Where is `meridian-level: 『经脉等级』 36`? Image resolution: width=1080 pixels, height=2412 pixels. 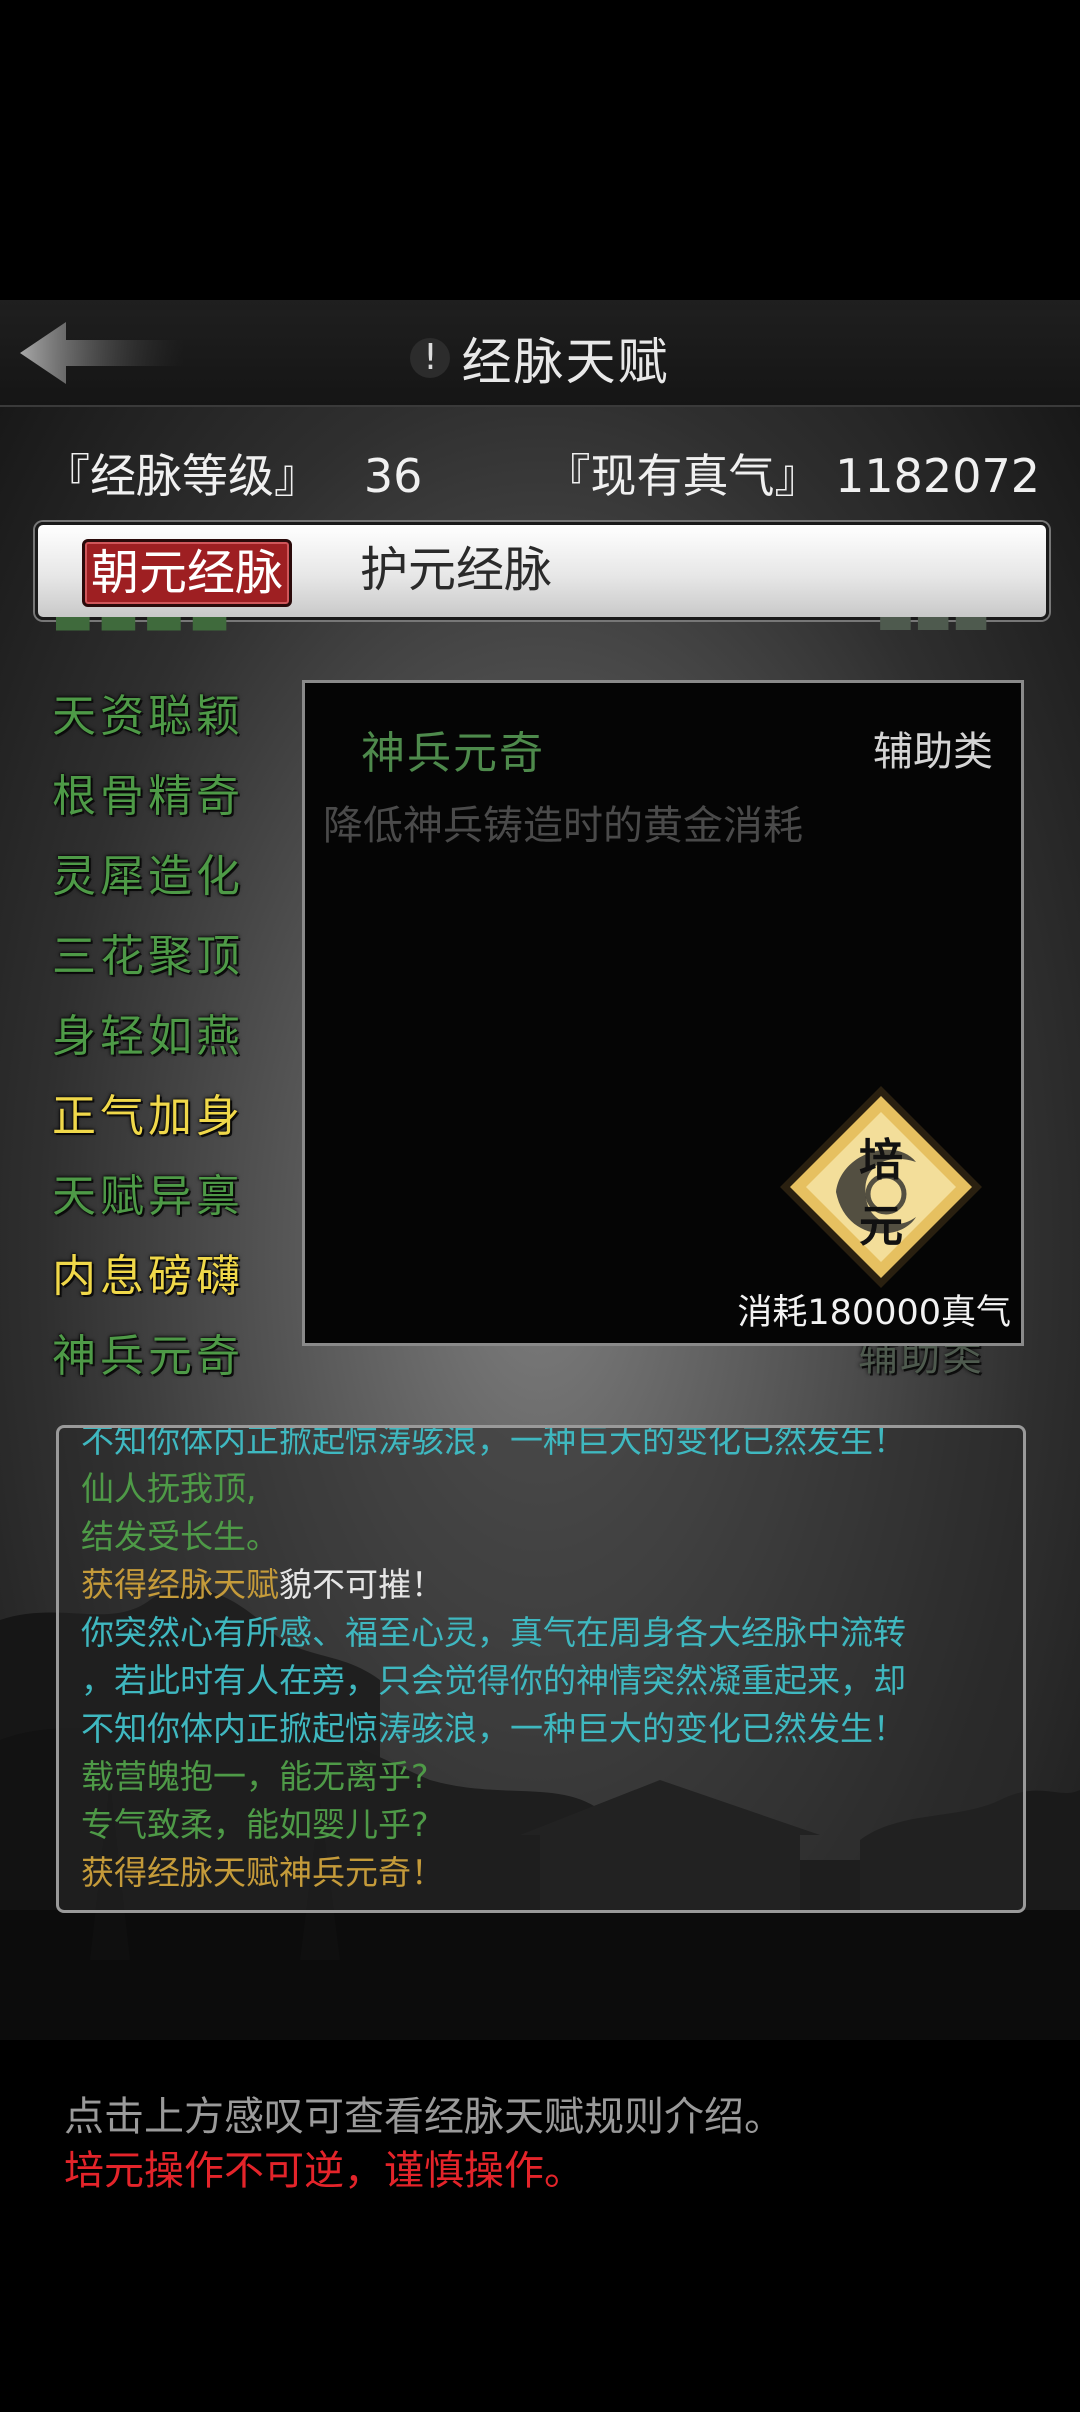
meridian-level: 『经脉等级』 36 is located at coordinates (233, 473).